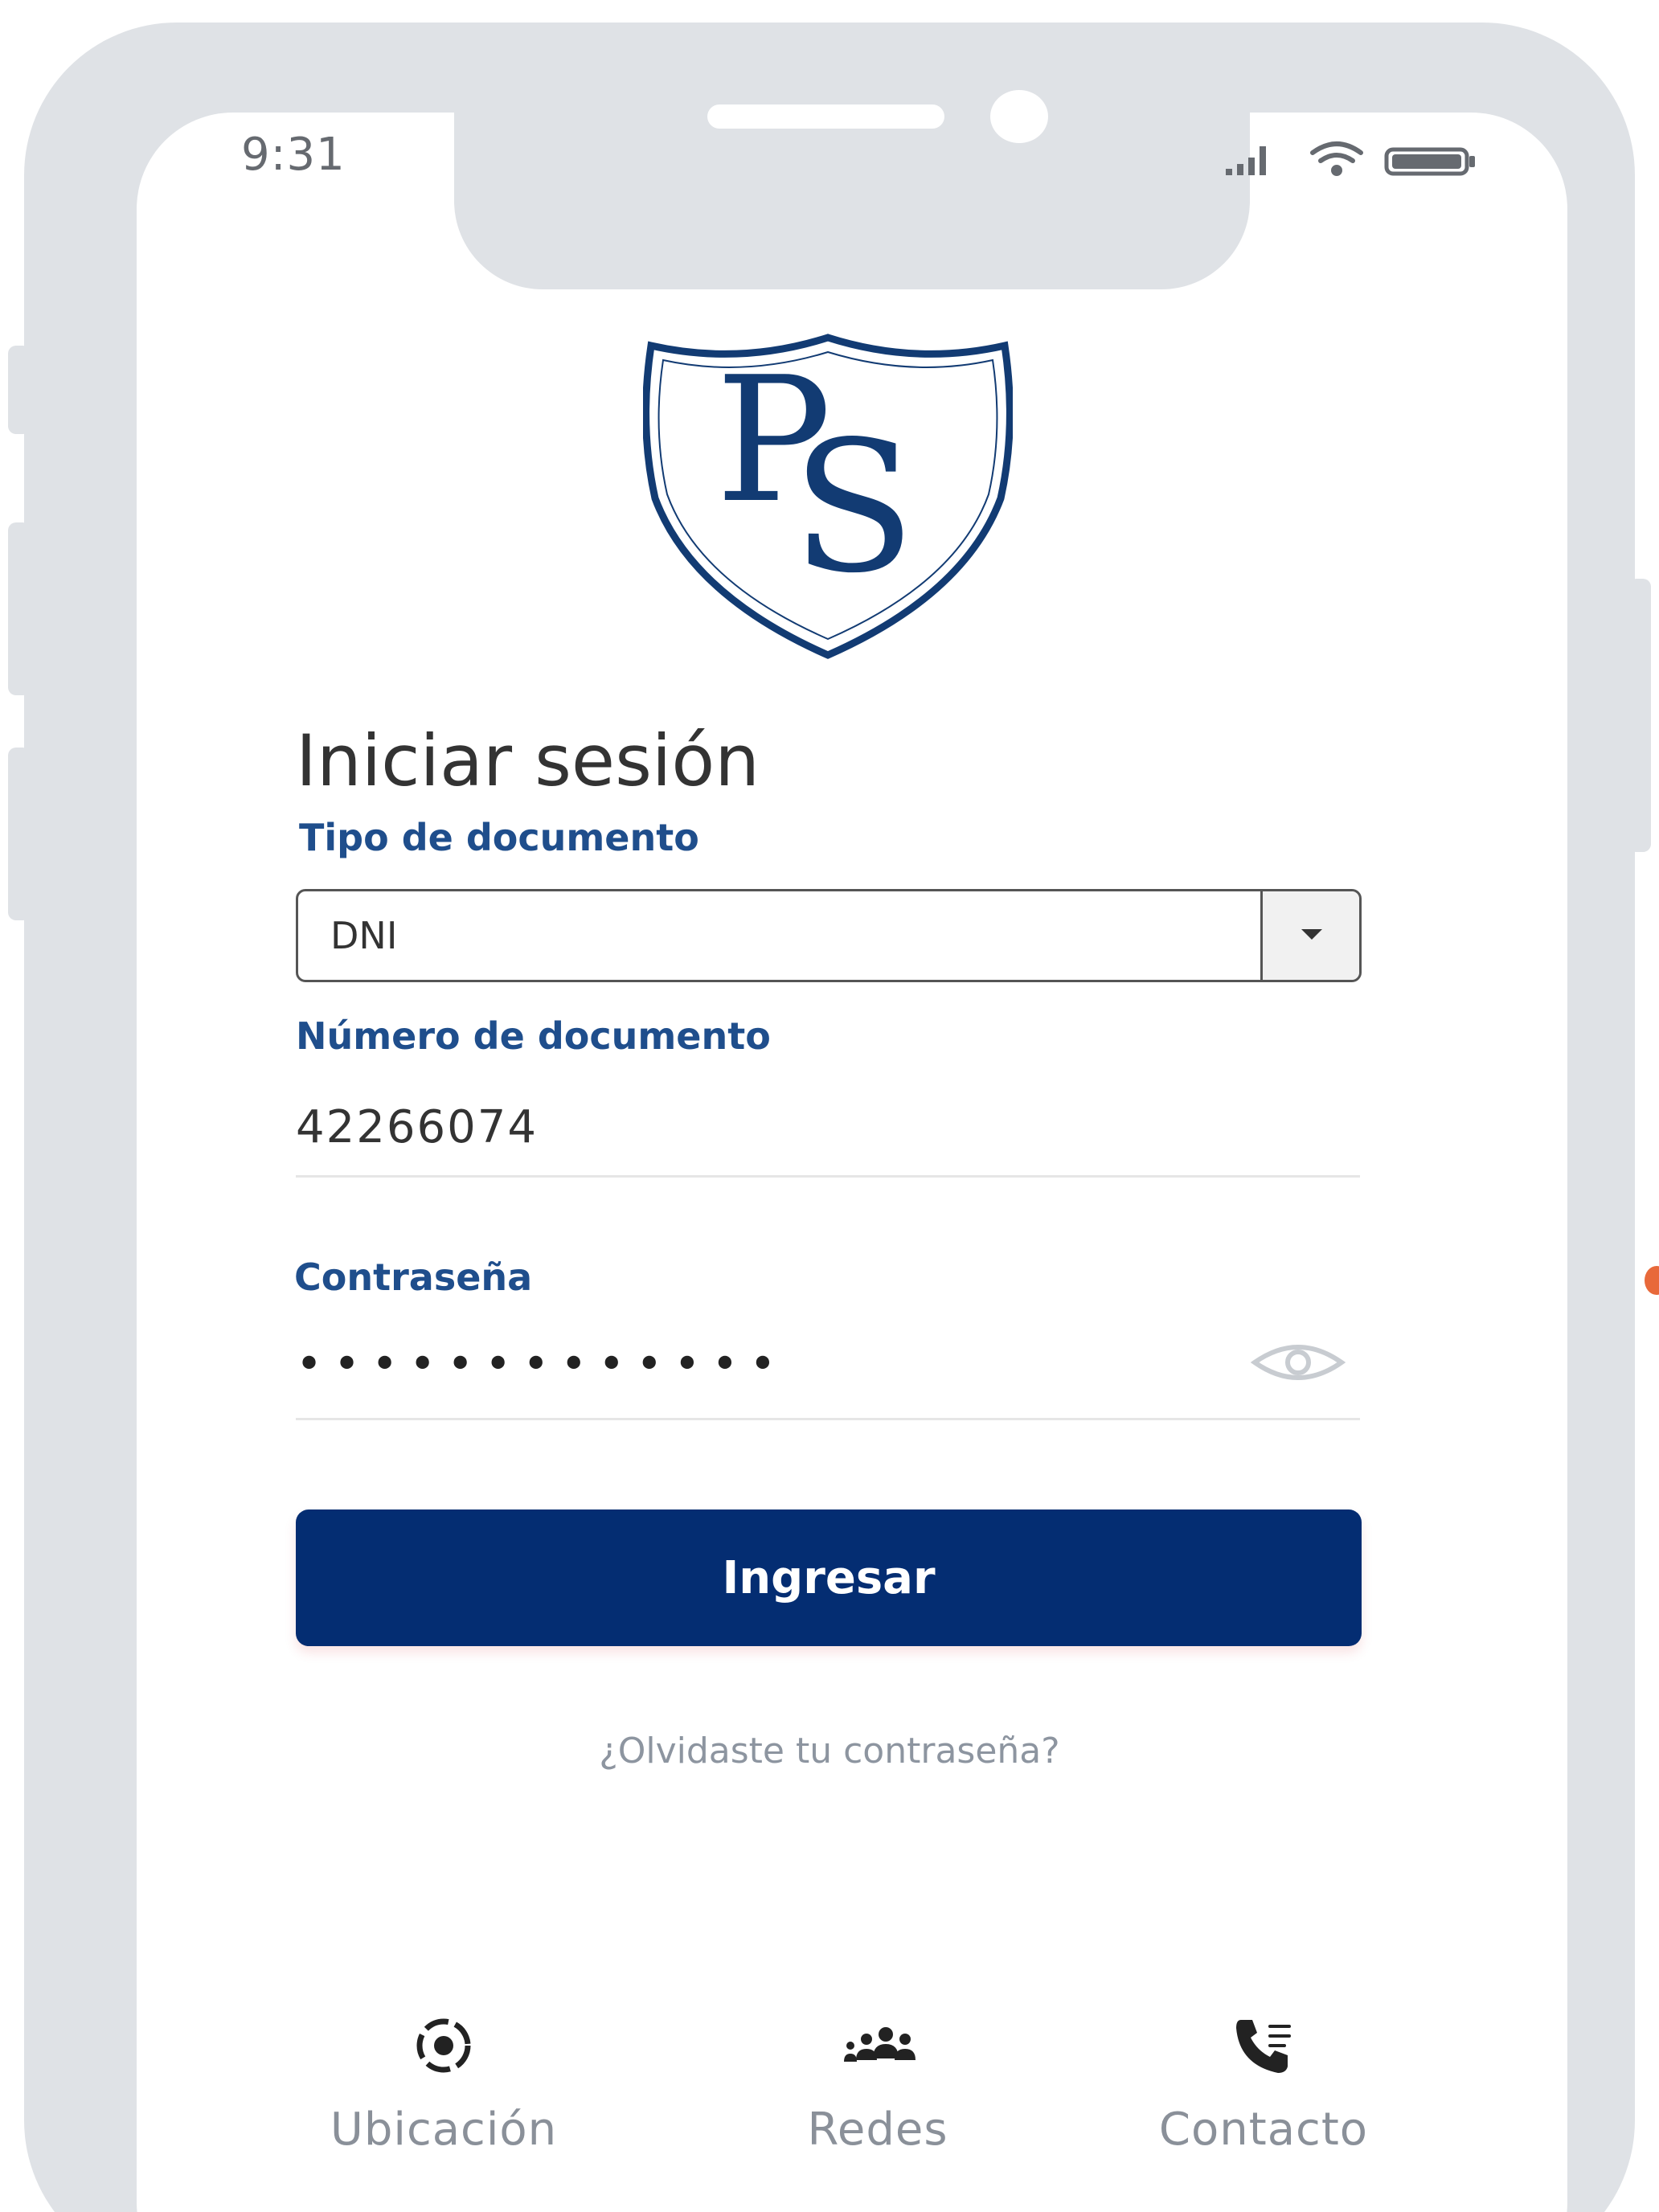 The height and width of the screenshot is (2212, 1659). I want to click on phone-speaker, so click(825, 116).